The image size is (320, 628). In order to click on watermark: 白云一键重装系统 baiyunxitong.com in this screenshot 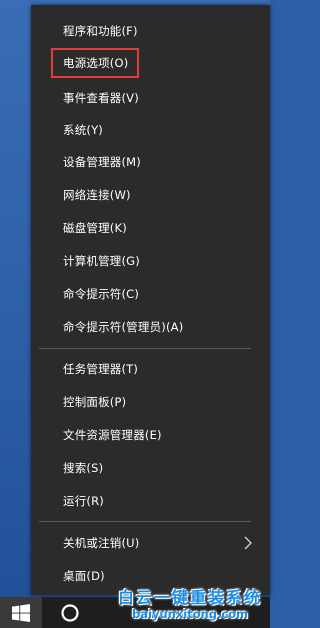, I will do `click(190, 606)`.